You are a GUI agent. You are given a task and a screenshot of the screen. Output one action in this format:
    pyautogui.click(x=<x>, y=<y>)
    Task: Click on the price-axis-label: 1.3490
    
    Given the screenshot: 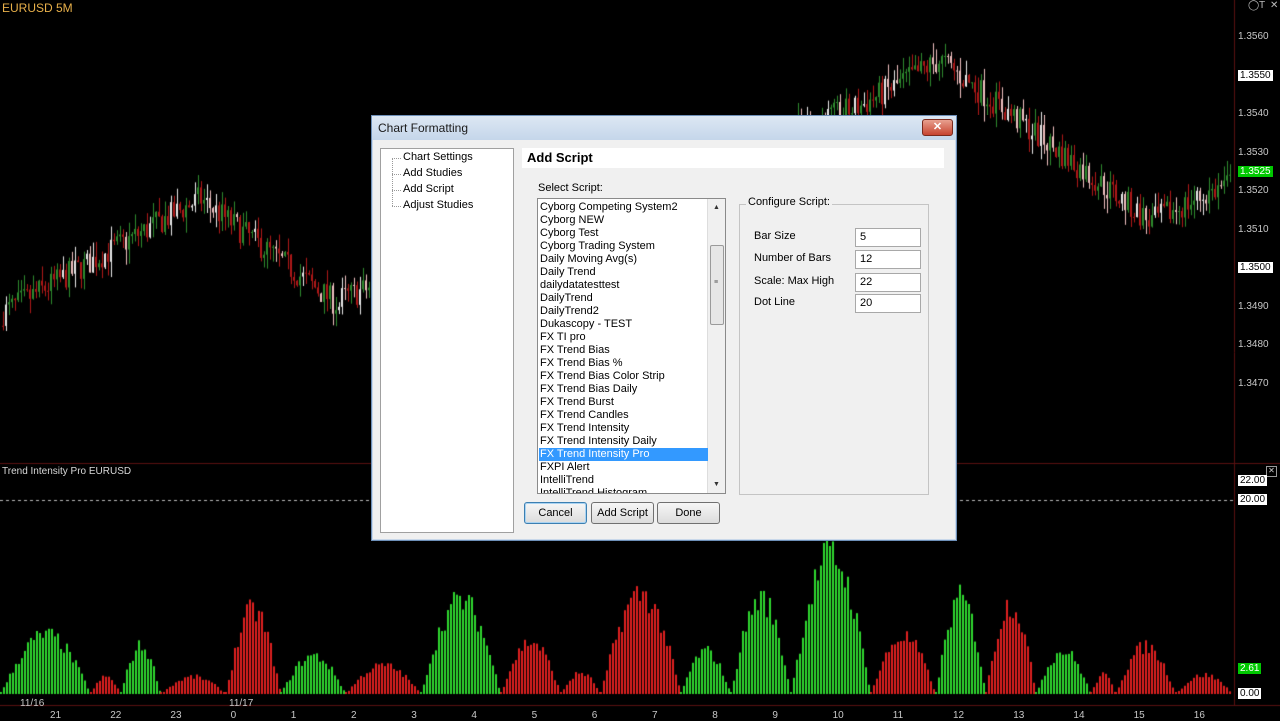 What is the action you would take?
    pyautogui.click(x=1253, y=306)
    